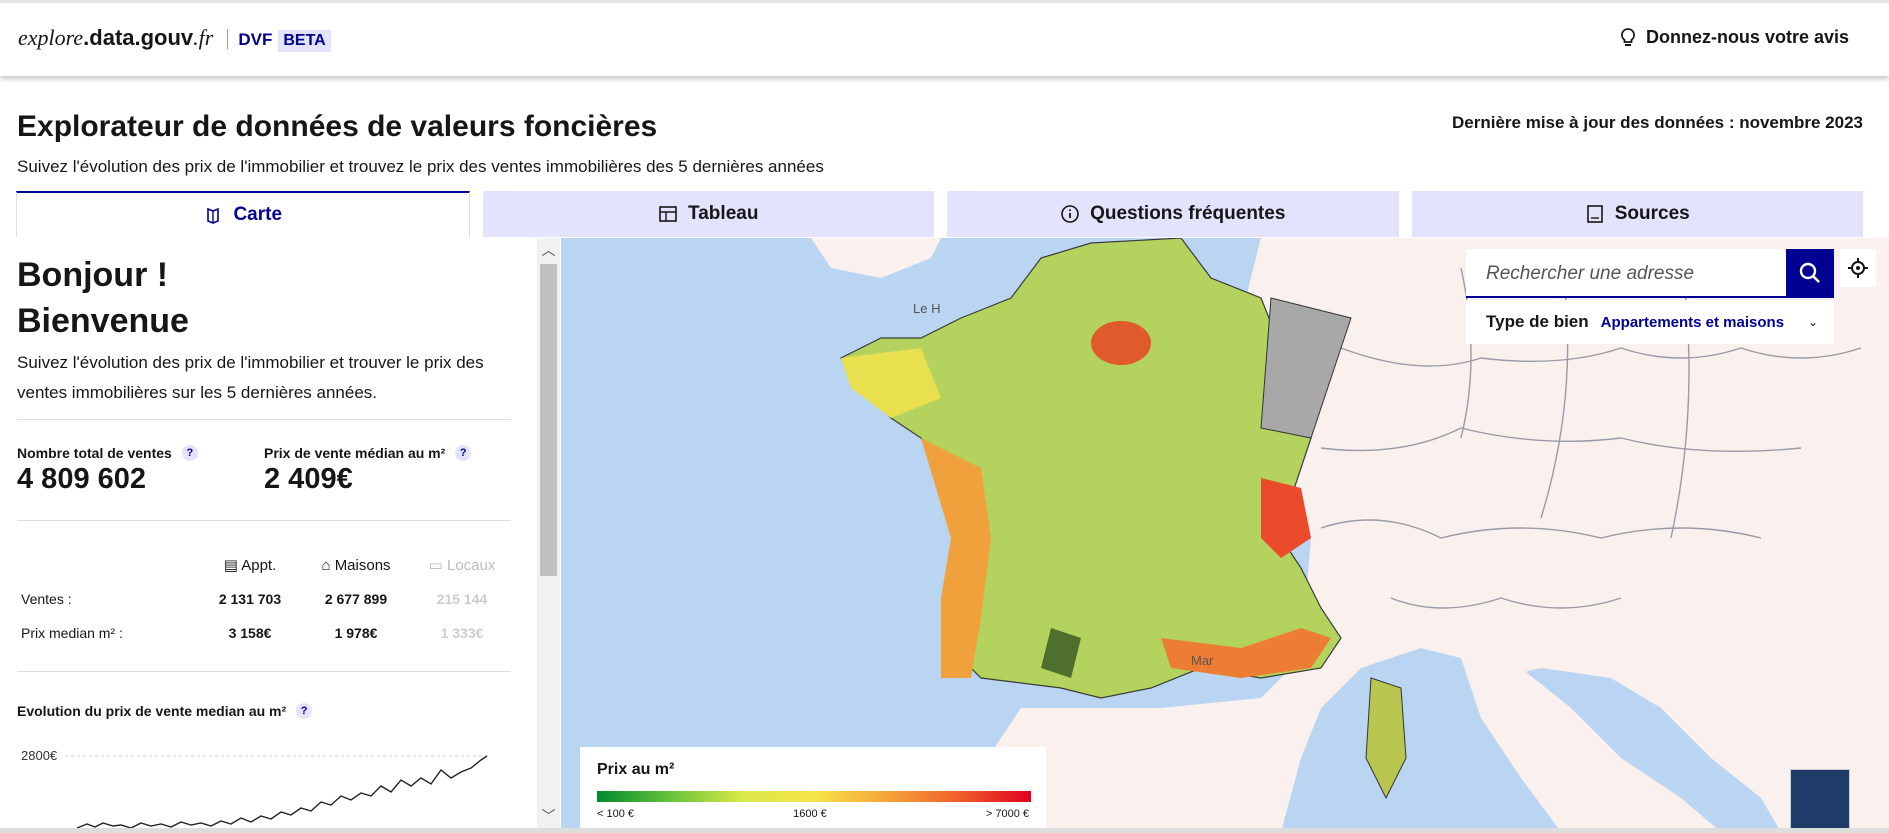 This screenshot has height=833, width=1889. Describe the element at coordinates (1188, 213) in the screenshot. I see `tab-faq-label: Questions fréquentes` at that location.